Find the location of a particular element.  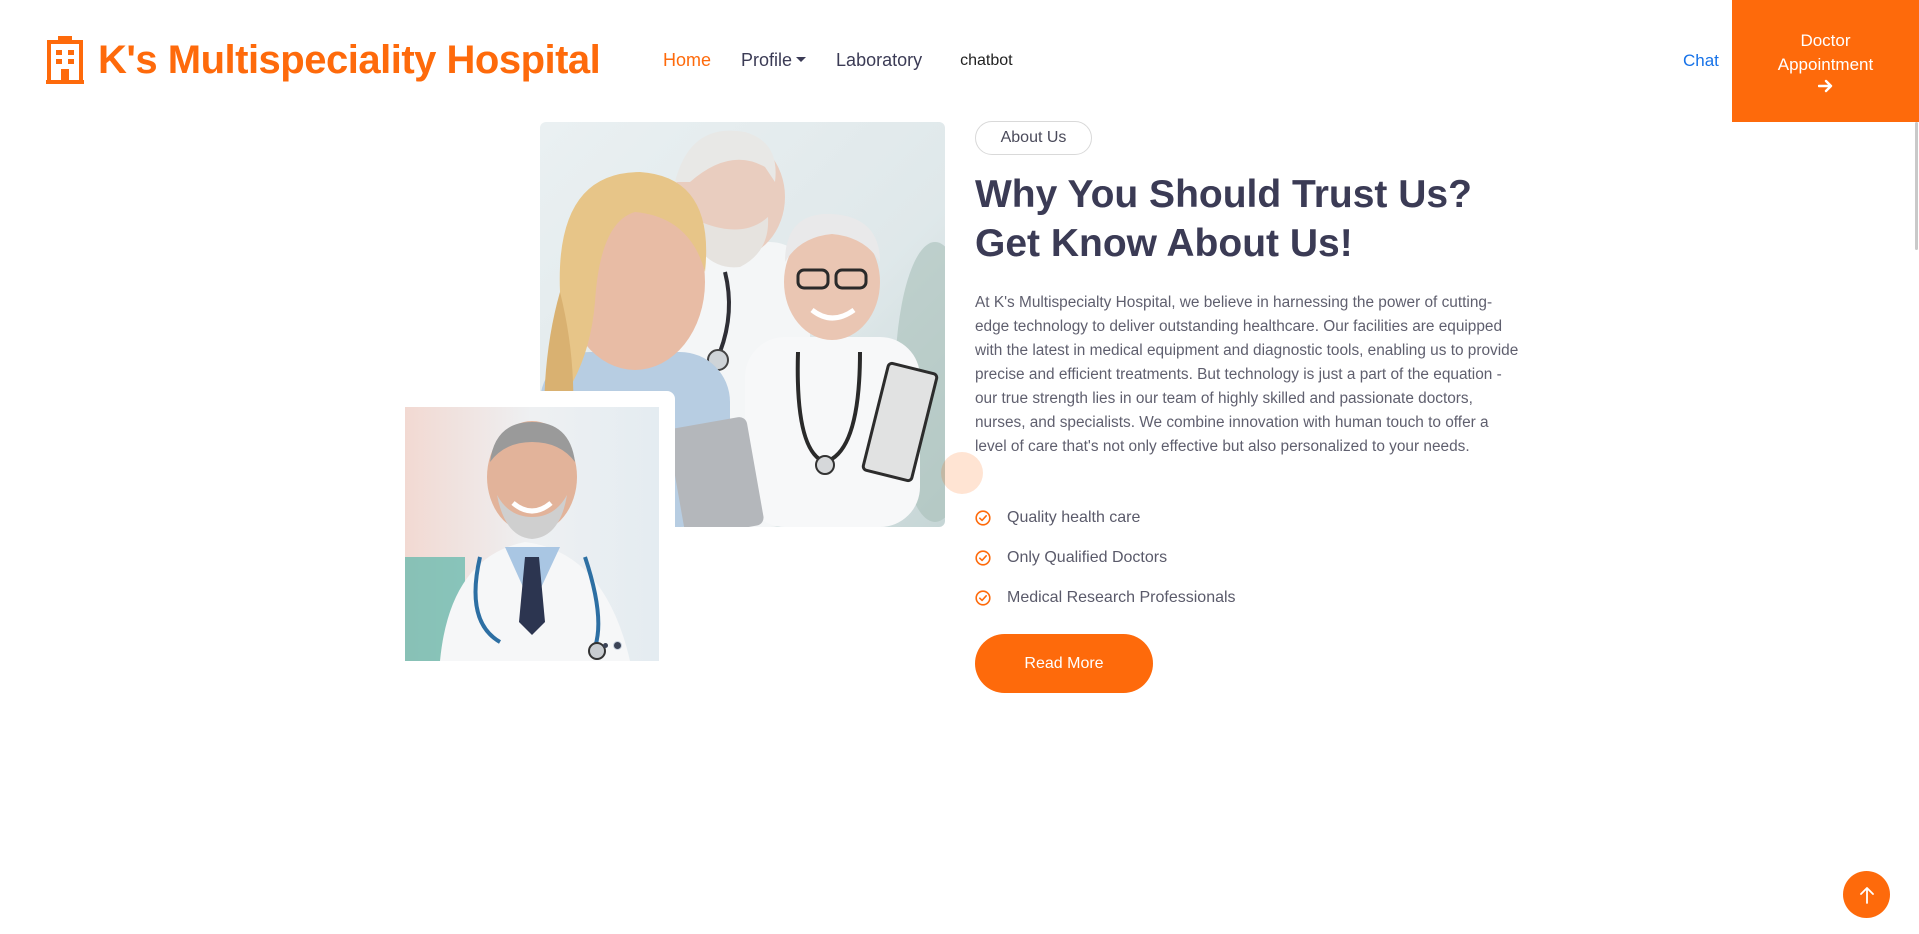

nav-item-profile: Profile is located at coordinates (774, 60).